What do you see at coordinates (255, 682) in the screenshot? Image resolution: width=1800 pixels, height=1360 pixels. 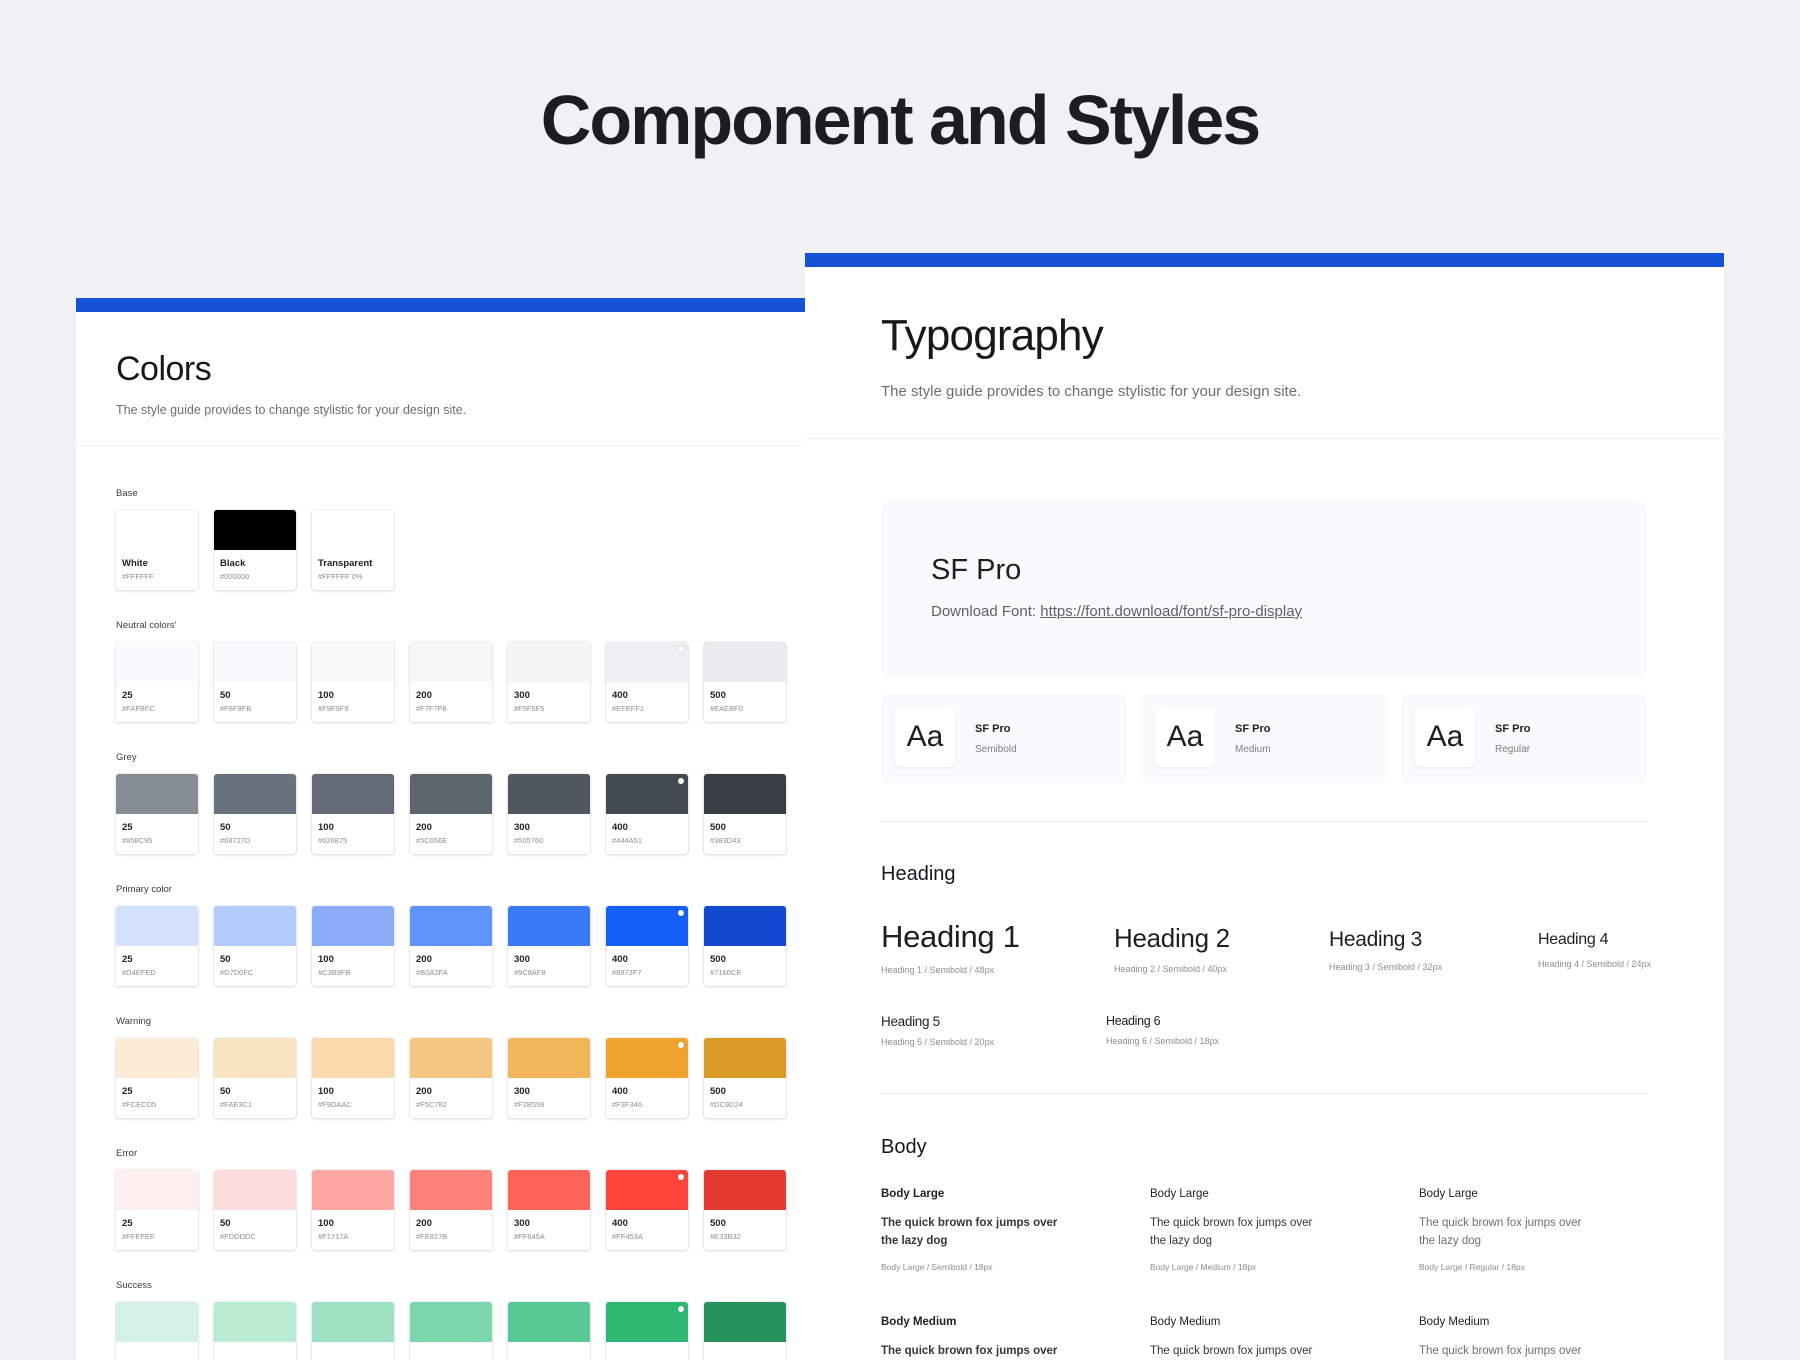 I see `color-swatch: 50 #F8F9FB` at bounding box center [255, 682].